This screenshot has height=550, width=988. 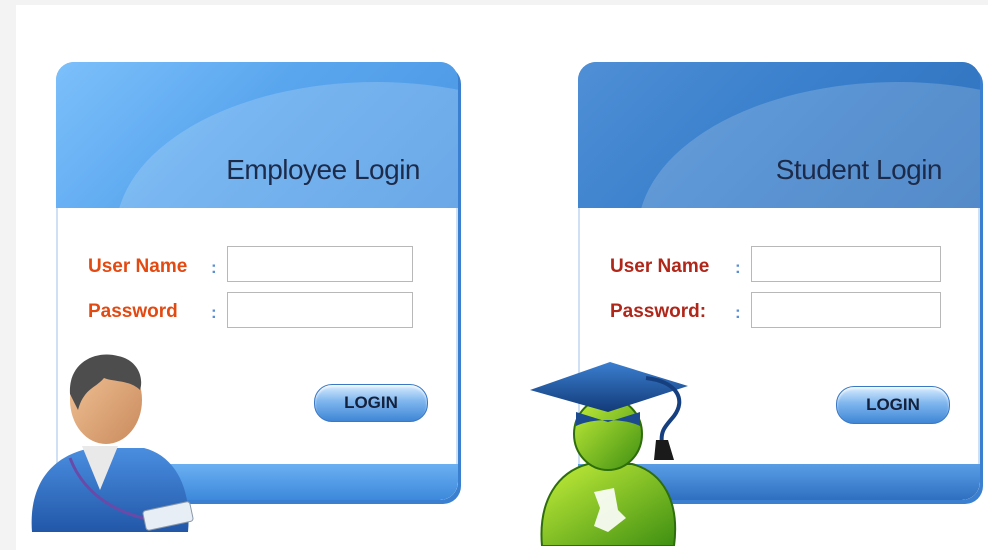 I want to click on employee-password-input, so click(x=320, y=310).